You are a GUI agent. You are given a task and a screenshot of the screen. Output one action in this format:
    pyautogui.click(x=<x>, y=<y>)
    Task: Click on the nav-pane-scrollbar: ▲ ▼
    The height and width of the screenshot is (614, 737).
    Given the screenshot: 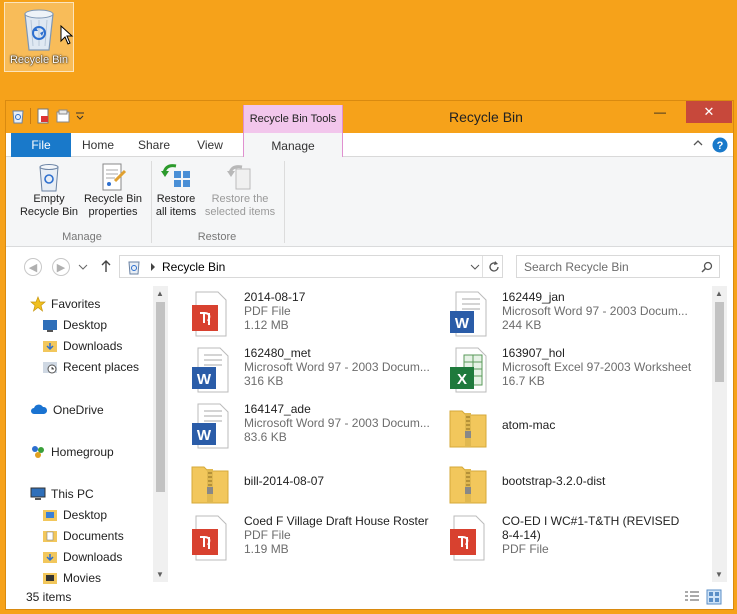 What is the action you would take?
    pyautogui.click(x=160, y=434)
    